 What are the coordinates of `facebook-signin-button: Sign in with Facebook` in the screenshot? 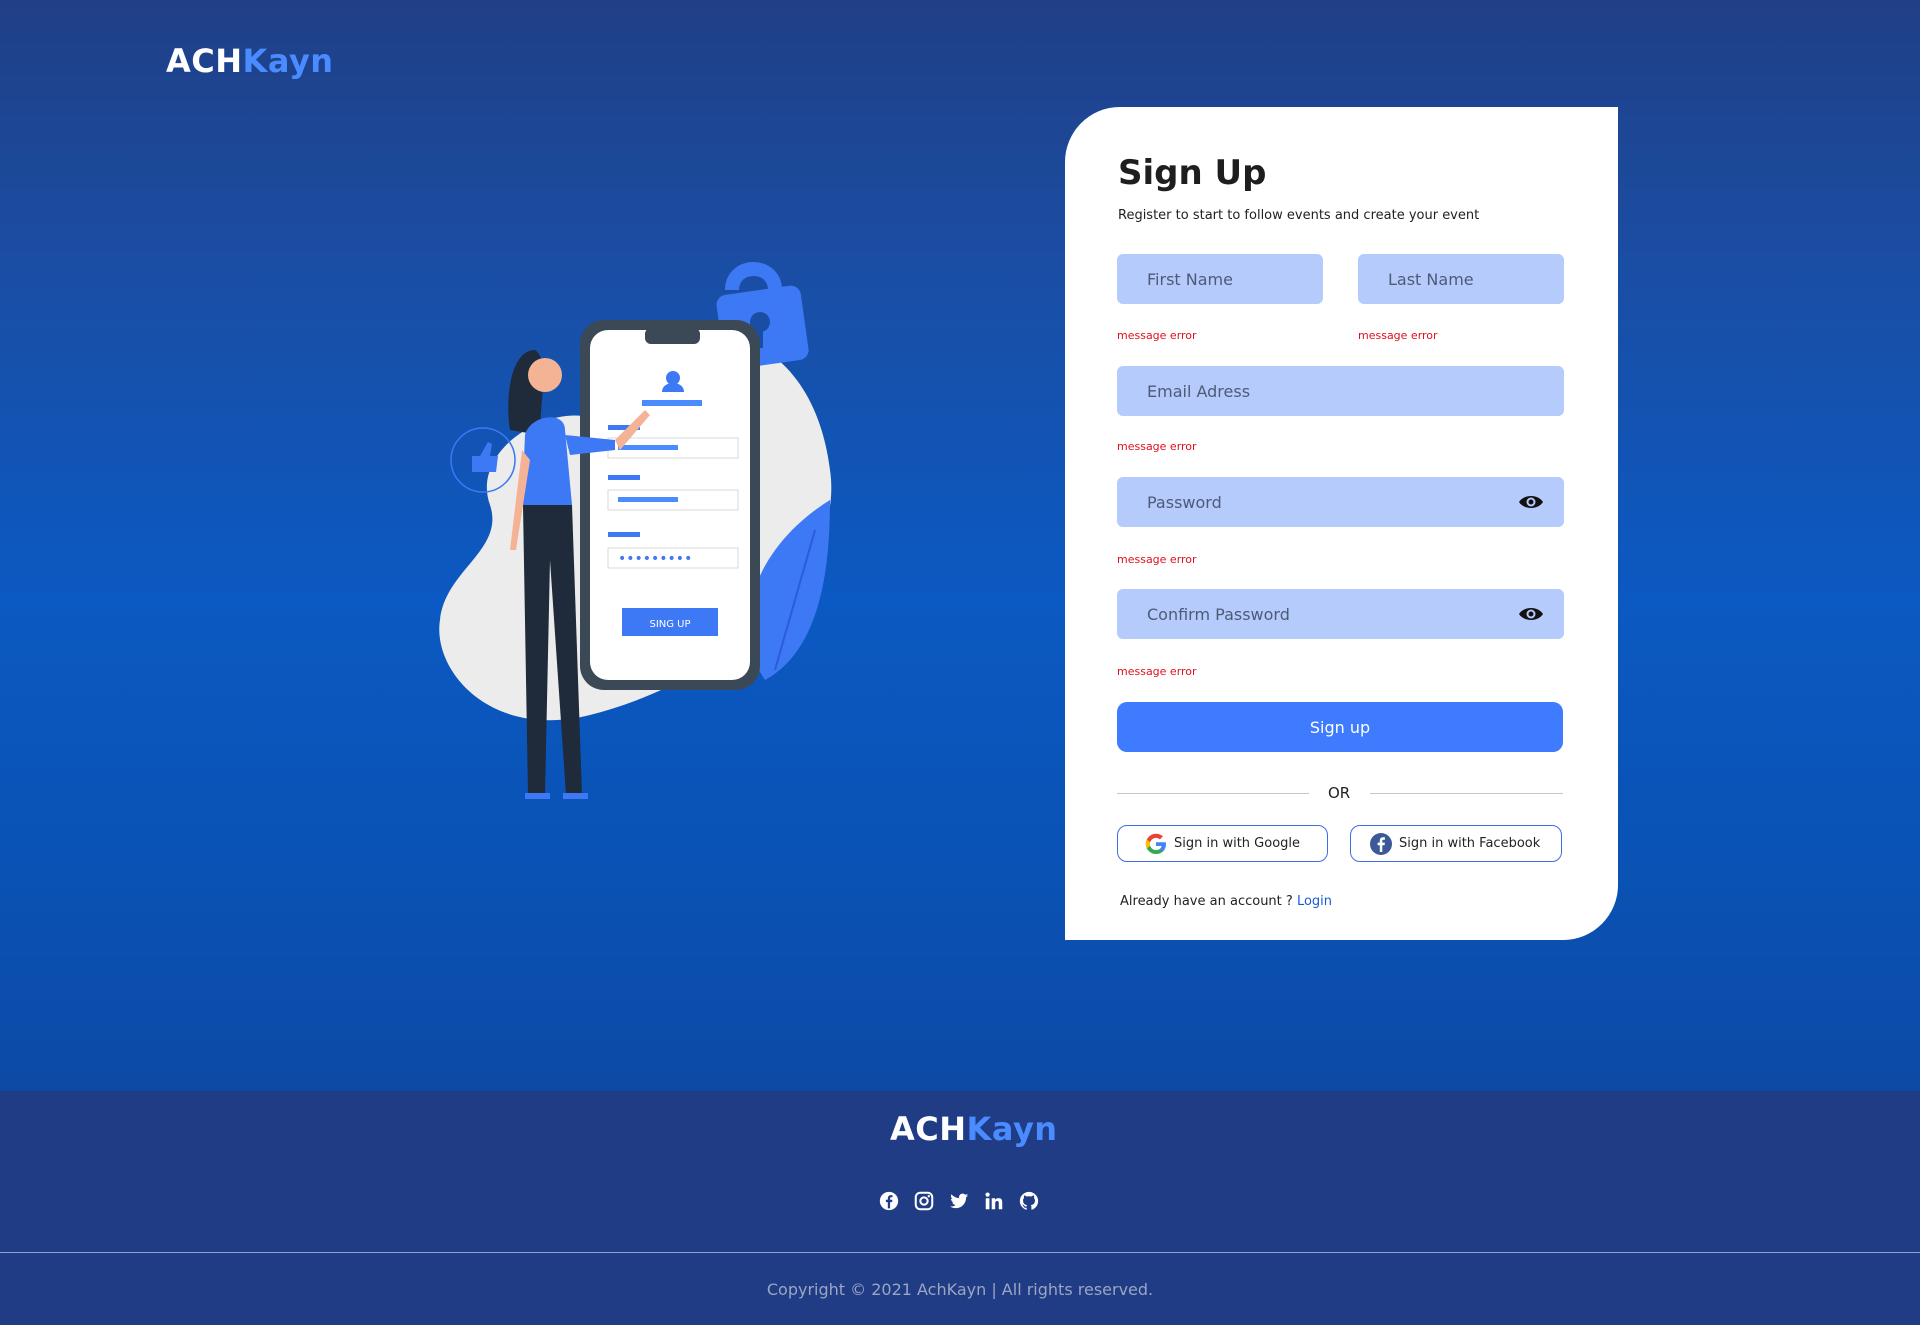 It's located at (1456, 843).